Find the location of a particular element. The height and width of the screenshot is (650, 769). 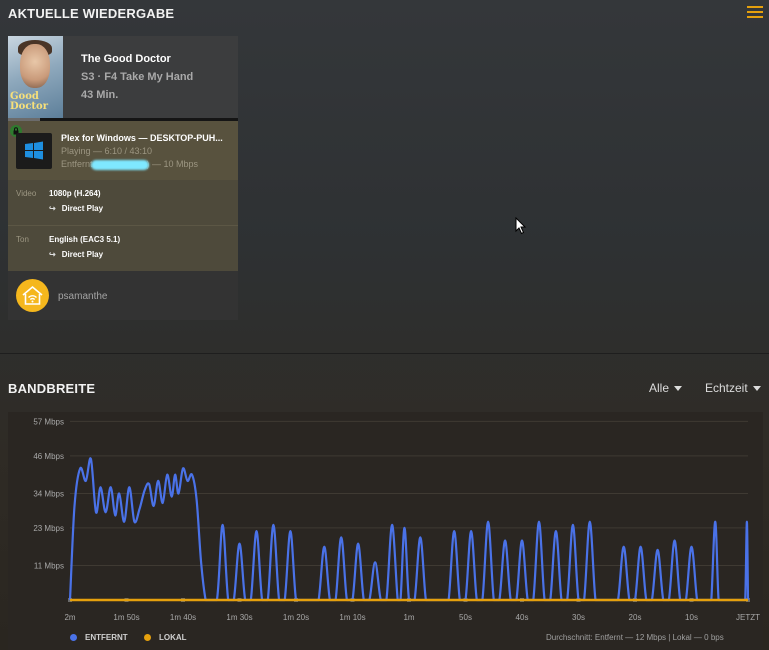

section-divider is located at coordinates (384, 353).